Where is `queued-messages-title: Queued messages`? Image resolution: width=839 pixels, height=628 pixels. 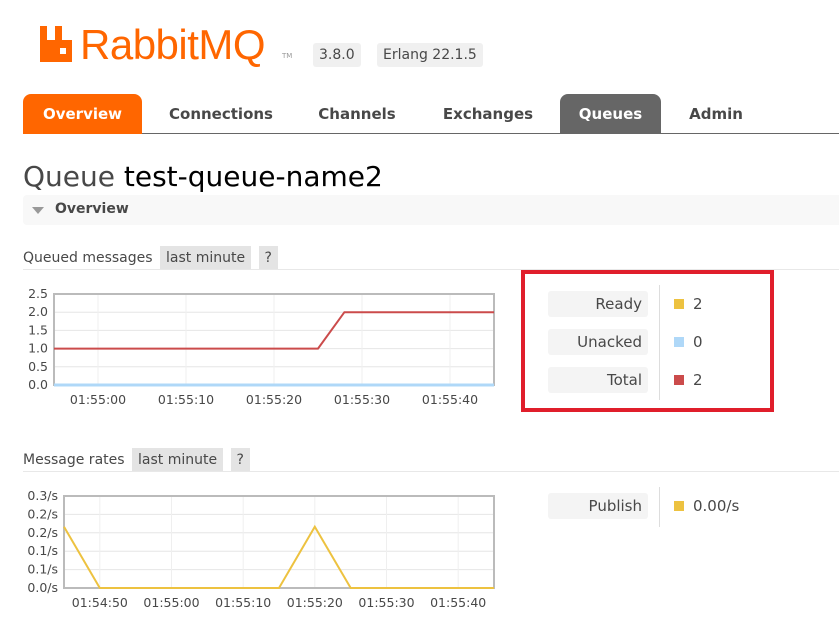
queued-messages-title: Queued messages is located at coordinates (88, 258).